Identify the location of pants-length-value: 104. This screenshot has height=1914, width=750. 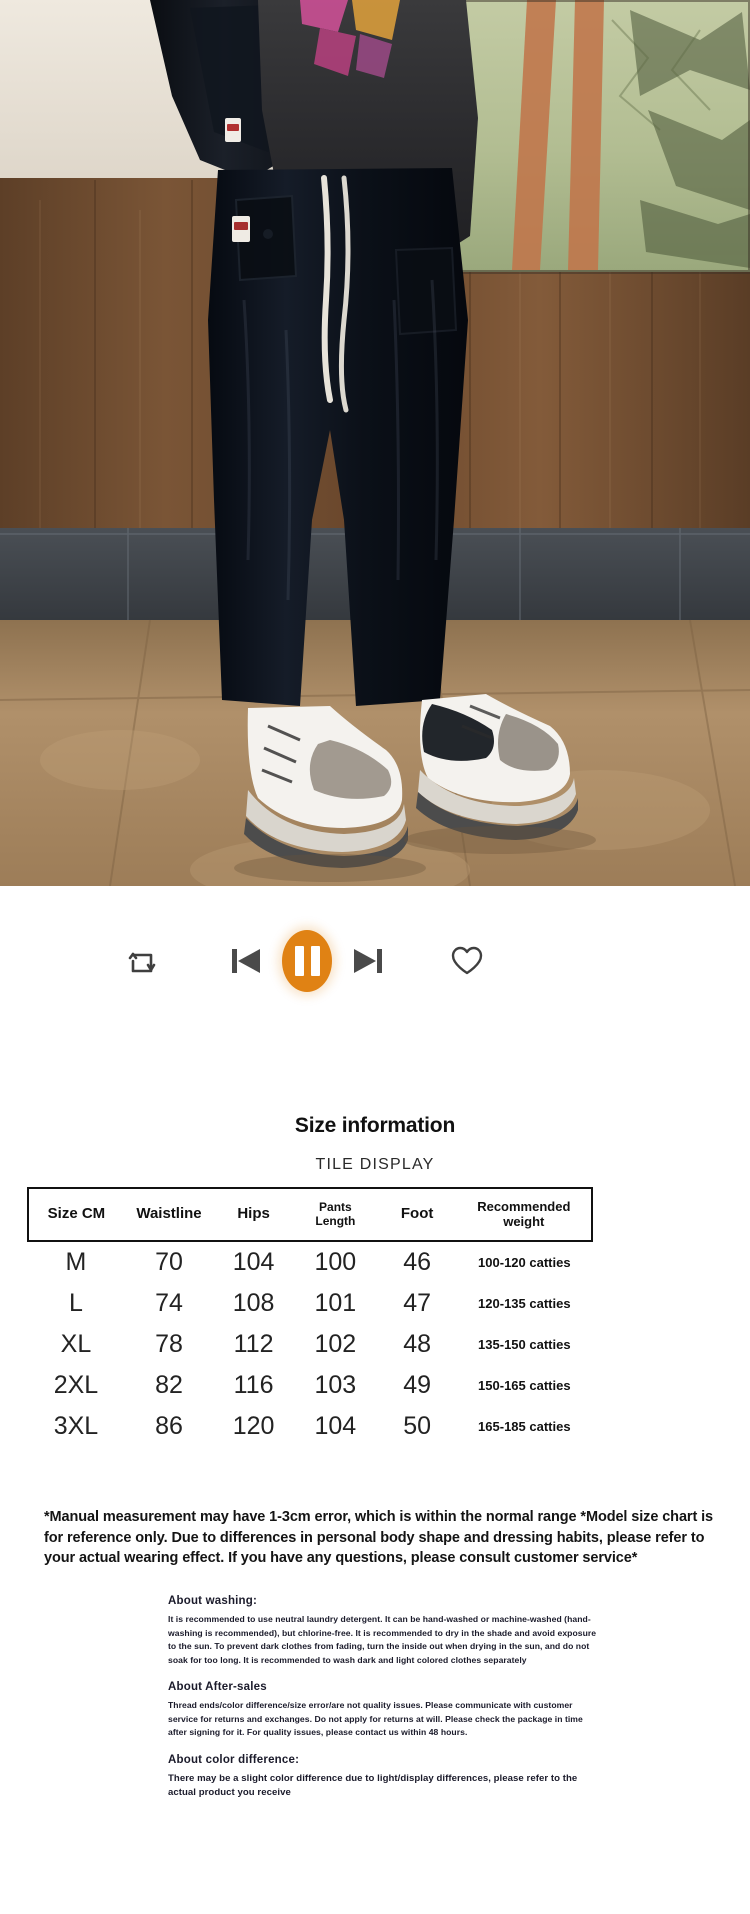
(335, 1426).